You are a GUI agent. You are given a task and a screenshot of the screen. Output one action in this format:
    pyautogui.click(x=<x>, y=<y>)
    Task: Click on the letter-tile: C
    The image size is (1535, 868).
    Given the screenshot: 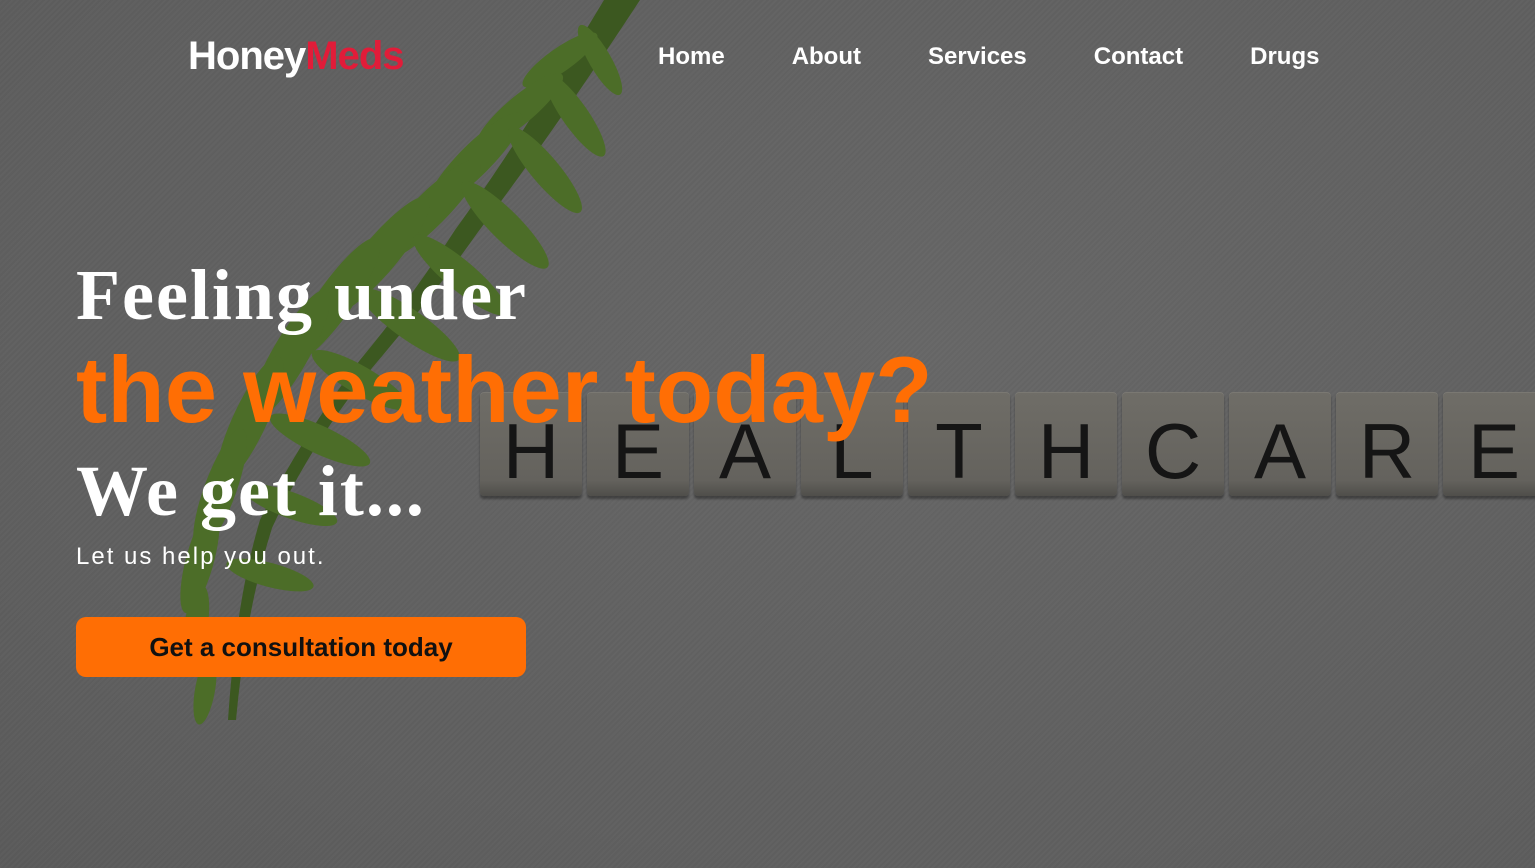 What is the action you would take?
    pyautogui.click(x=1173, y=444)
    